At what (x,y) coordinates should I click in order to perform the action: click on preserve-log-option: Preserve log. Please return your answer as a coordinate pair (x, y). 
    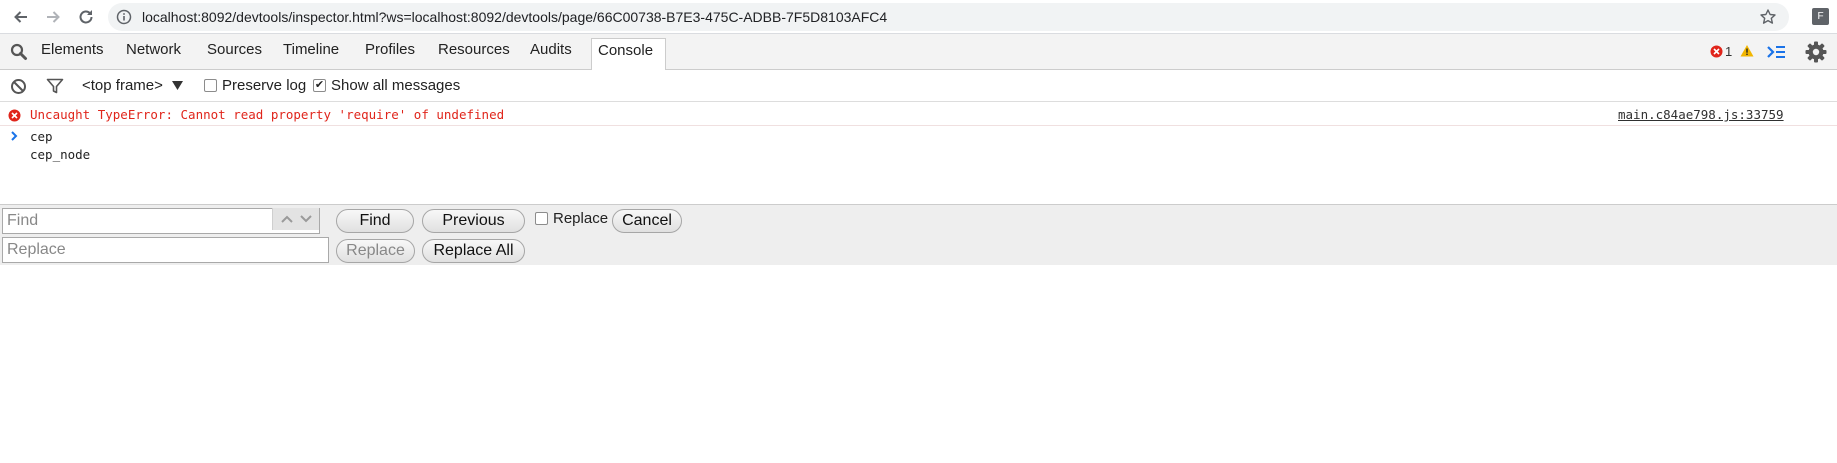
    Looking at the image, I should click on (255, 85).